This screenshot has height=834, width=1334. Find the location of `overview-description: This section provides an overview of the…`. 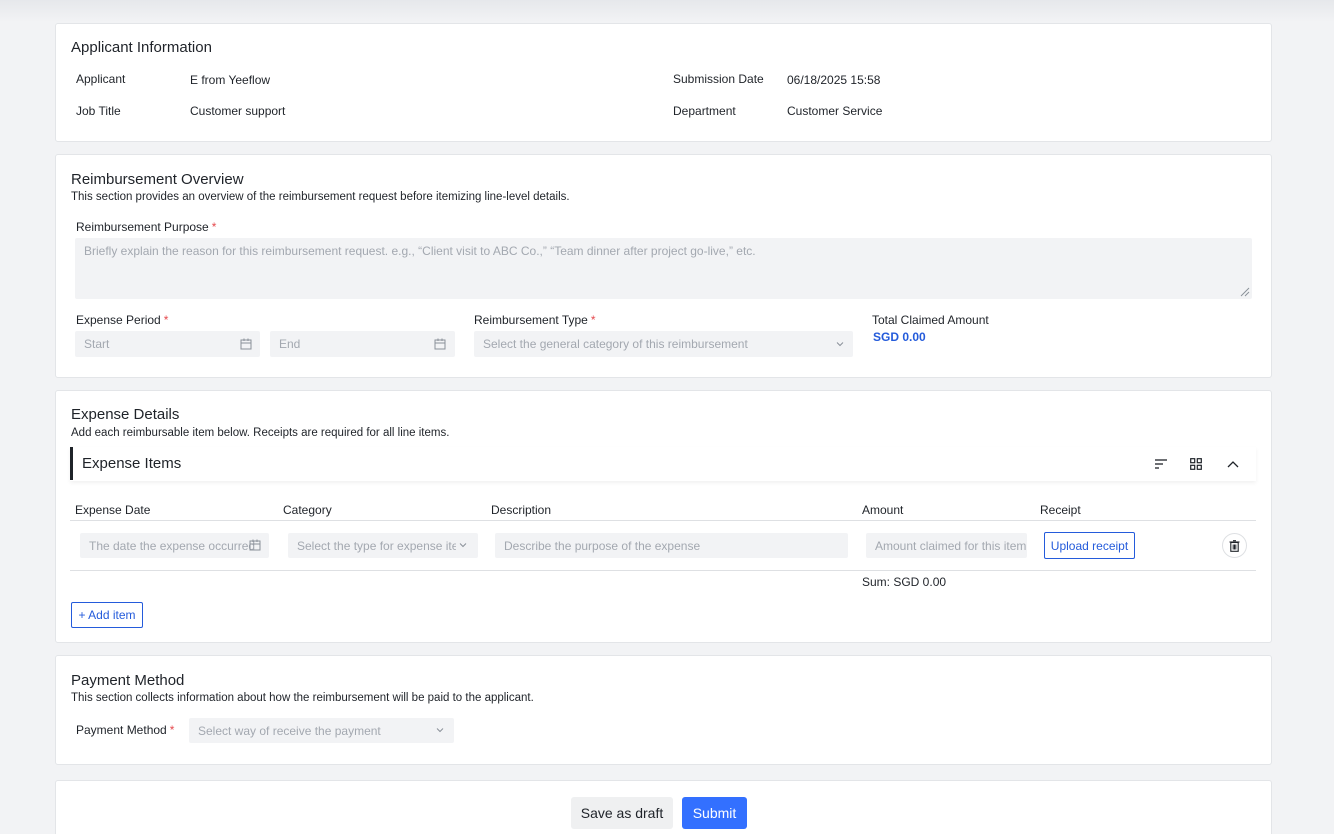

overview-description: This section provides an overview of the… is located at coordinates (320, 197).